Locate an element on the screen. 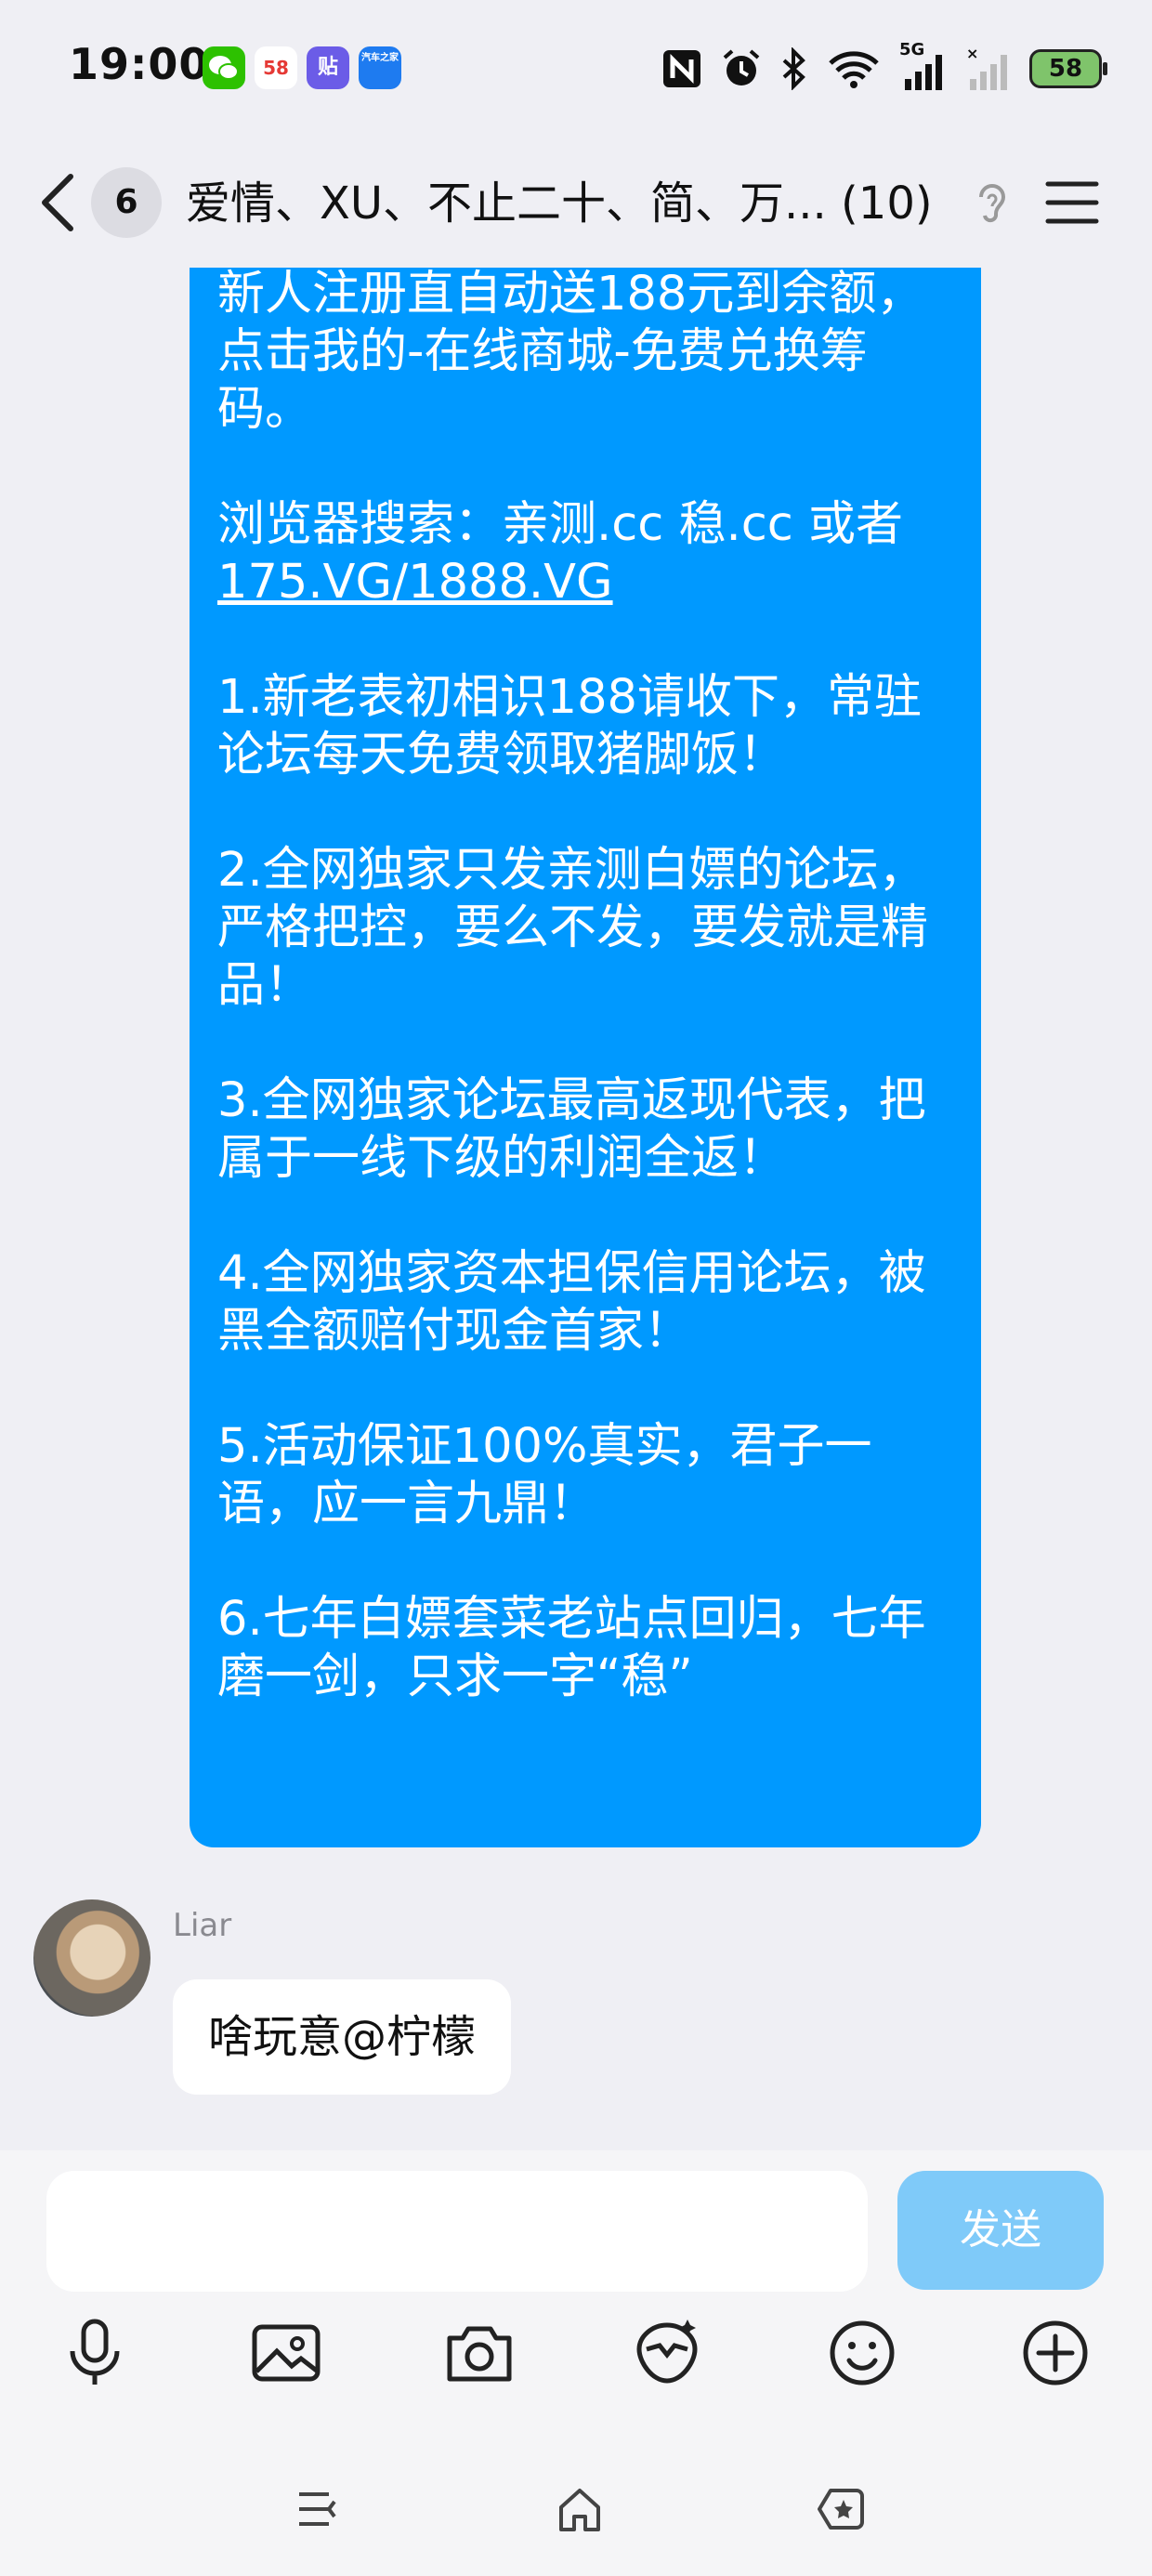  hongbao-icon is located at coordinates (667, 2353).